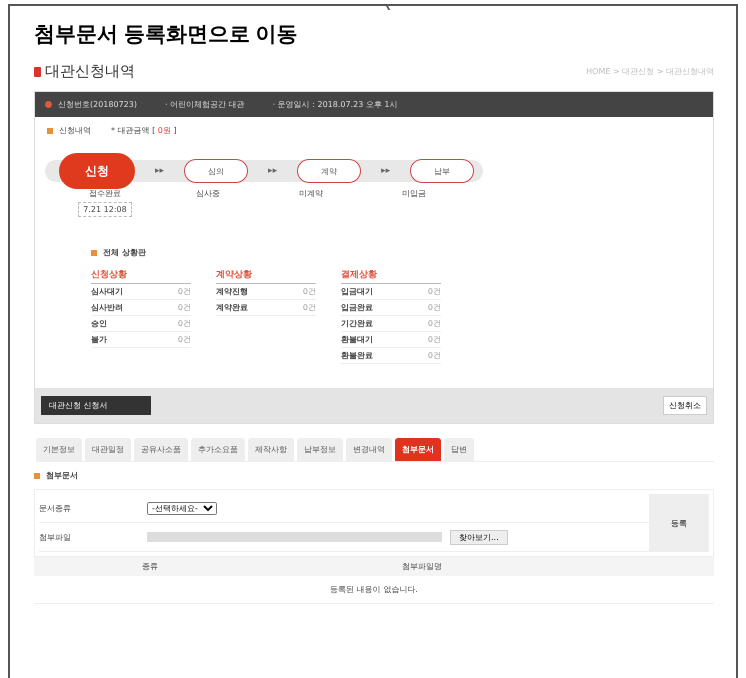 The image size is (746, 678). What do you see at coordinates (320, 449) in the screenshot?
I see `tab: 납부정보` at bounding box center [320, 449].